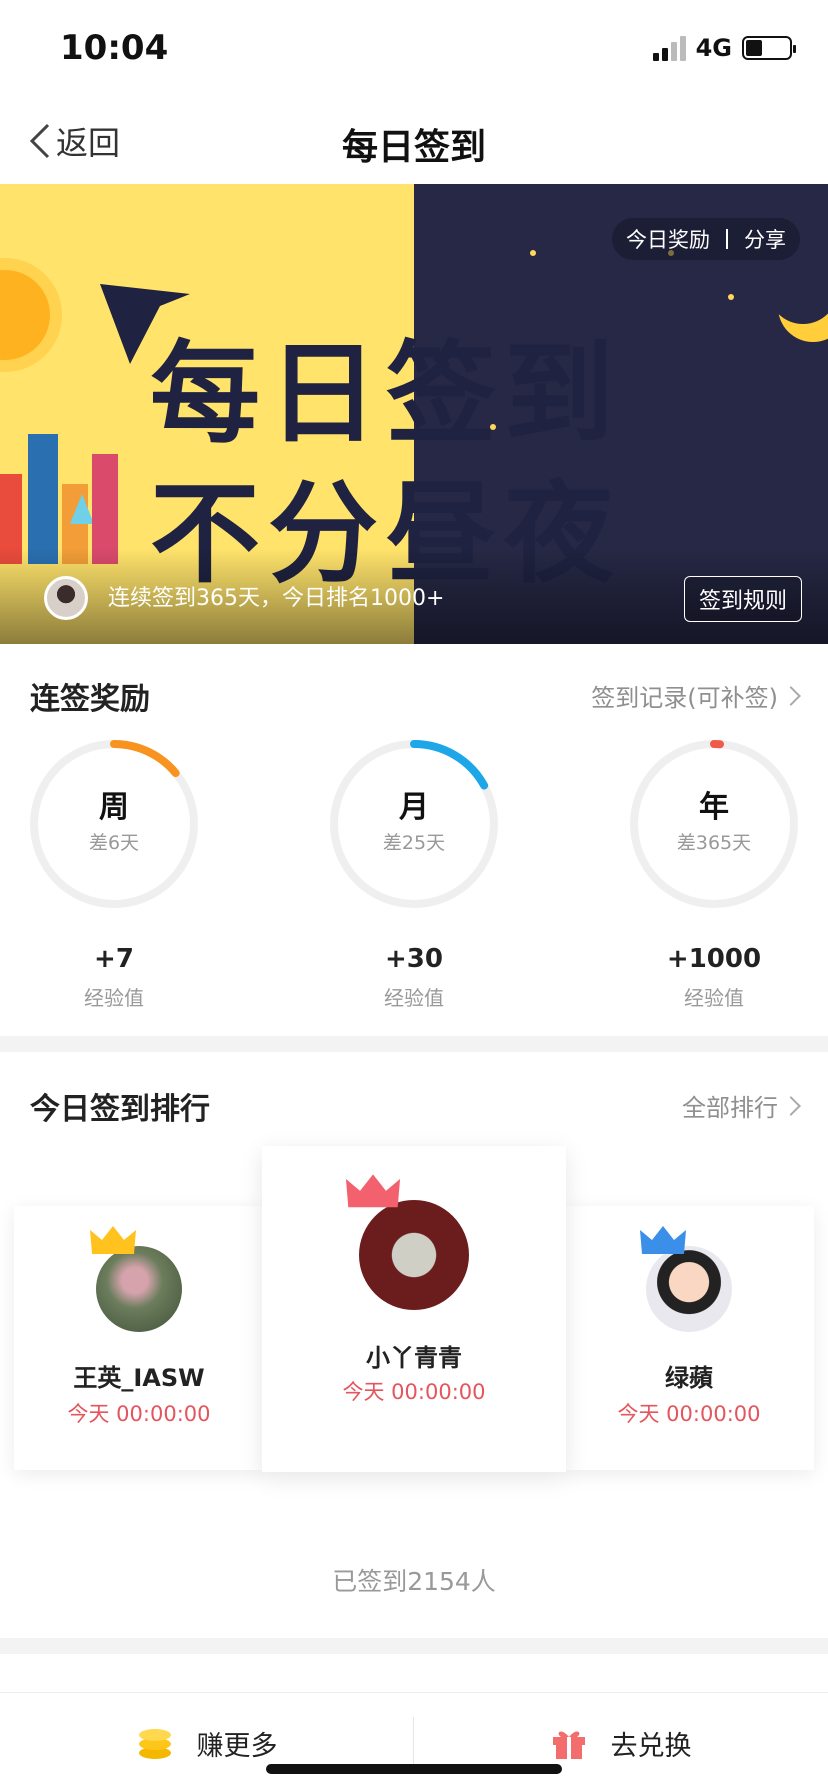  I want to click on pill-divider, so click(727, 239).